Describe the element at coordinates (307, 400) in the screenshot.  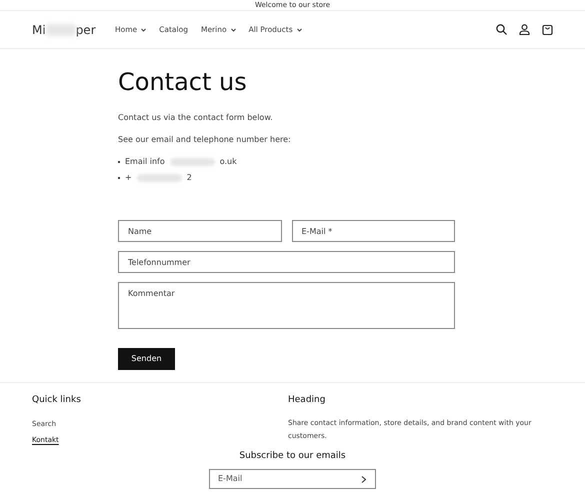
I see `footer-heading: Heading` at that location.